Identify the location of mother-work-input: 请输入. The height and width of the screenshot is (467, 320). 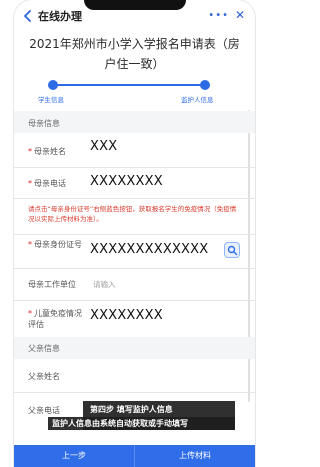
(104, 284).